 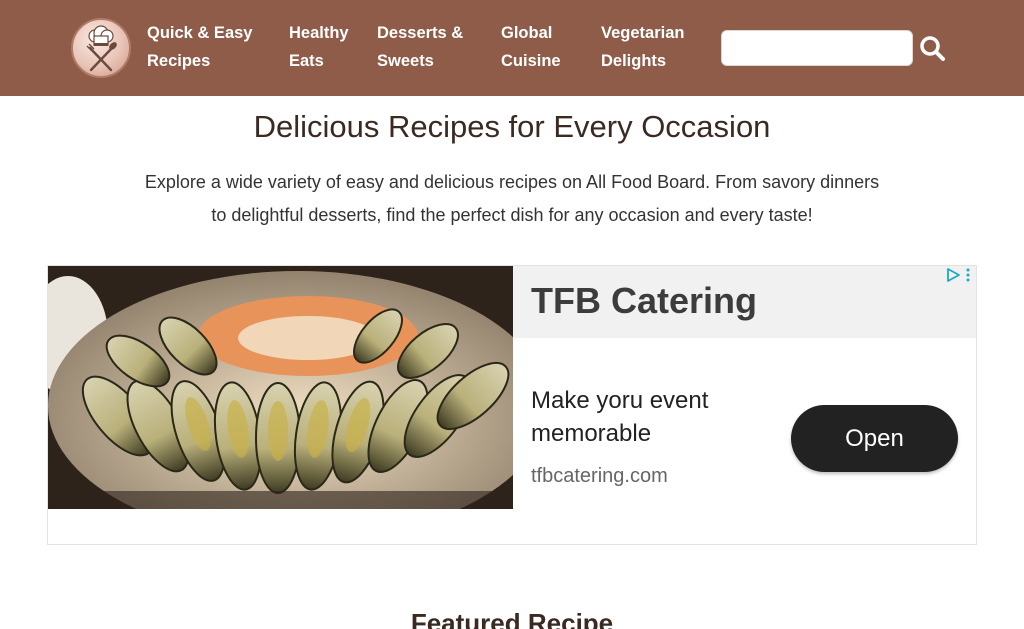 I want to click on nav-label-line1: Global, so click(x=527, y=33).